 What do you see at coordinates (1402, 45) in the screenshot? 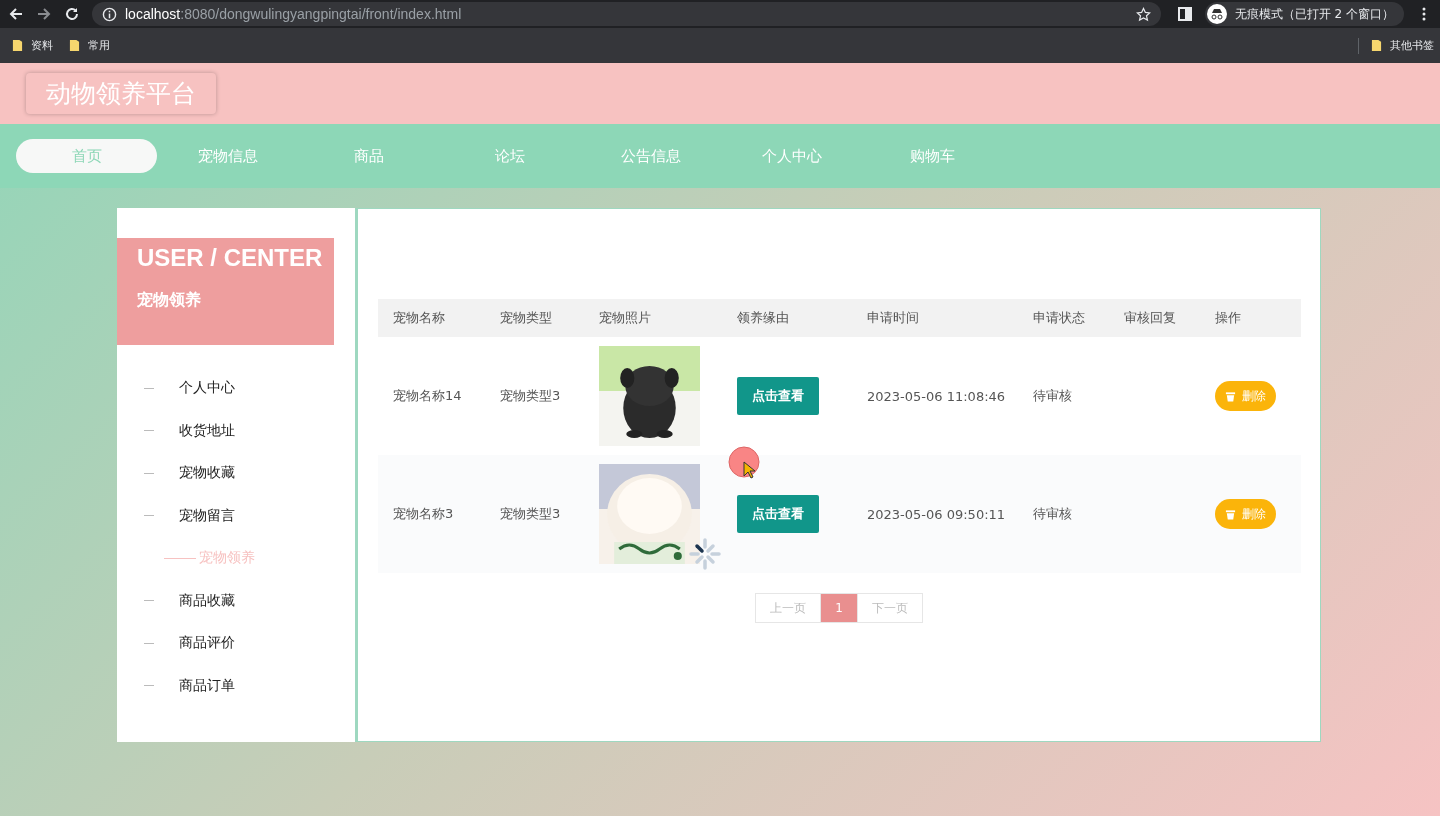
I see `bookmark-item: 其他书签` at bounding box center [1402, 45].